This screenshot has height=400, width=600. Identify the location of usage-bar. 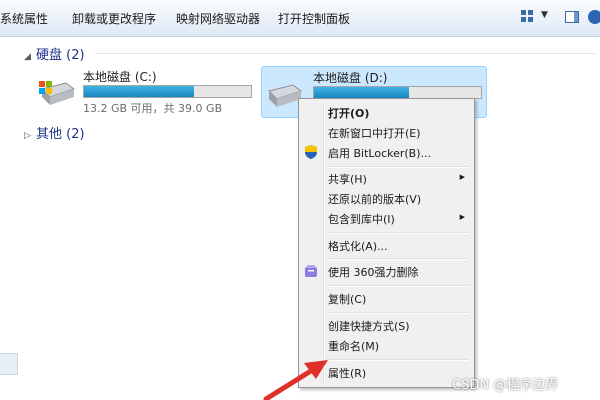
(167, 91).